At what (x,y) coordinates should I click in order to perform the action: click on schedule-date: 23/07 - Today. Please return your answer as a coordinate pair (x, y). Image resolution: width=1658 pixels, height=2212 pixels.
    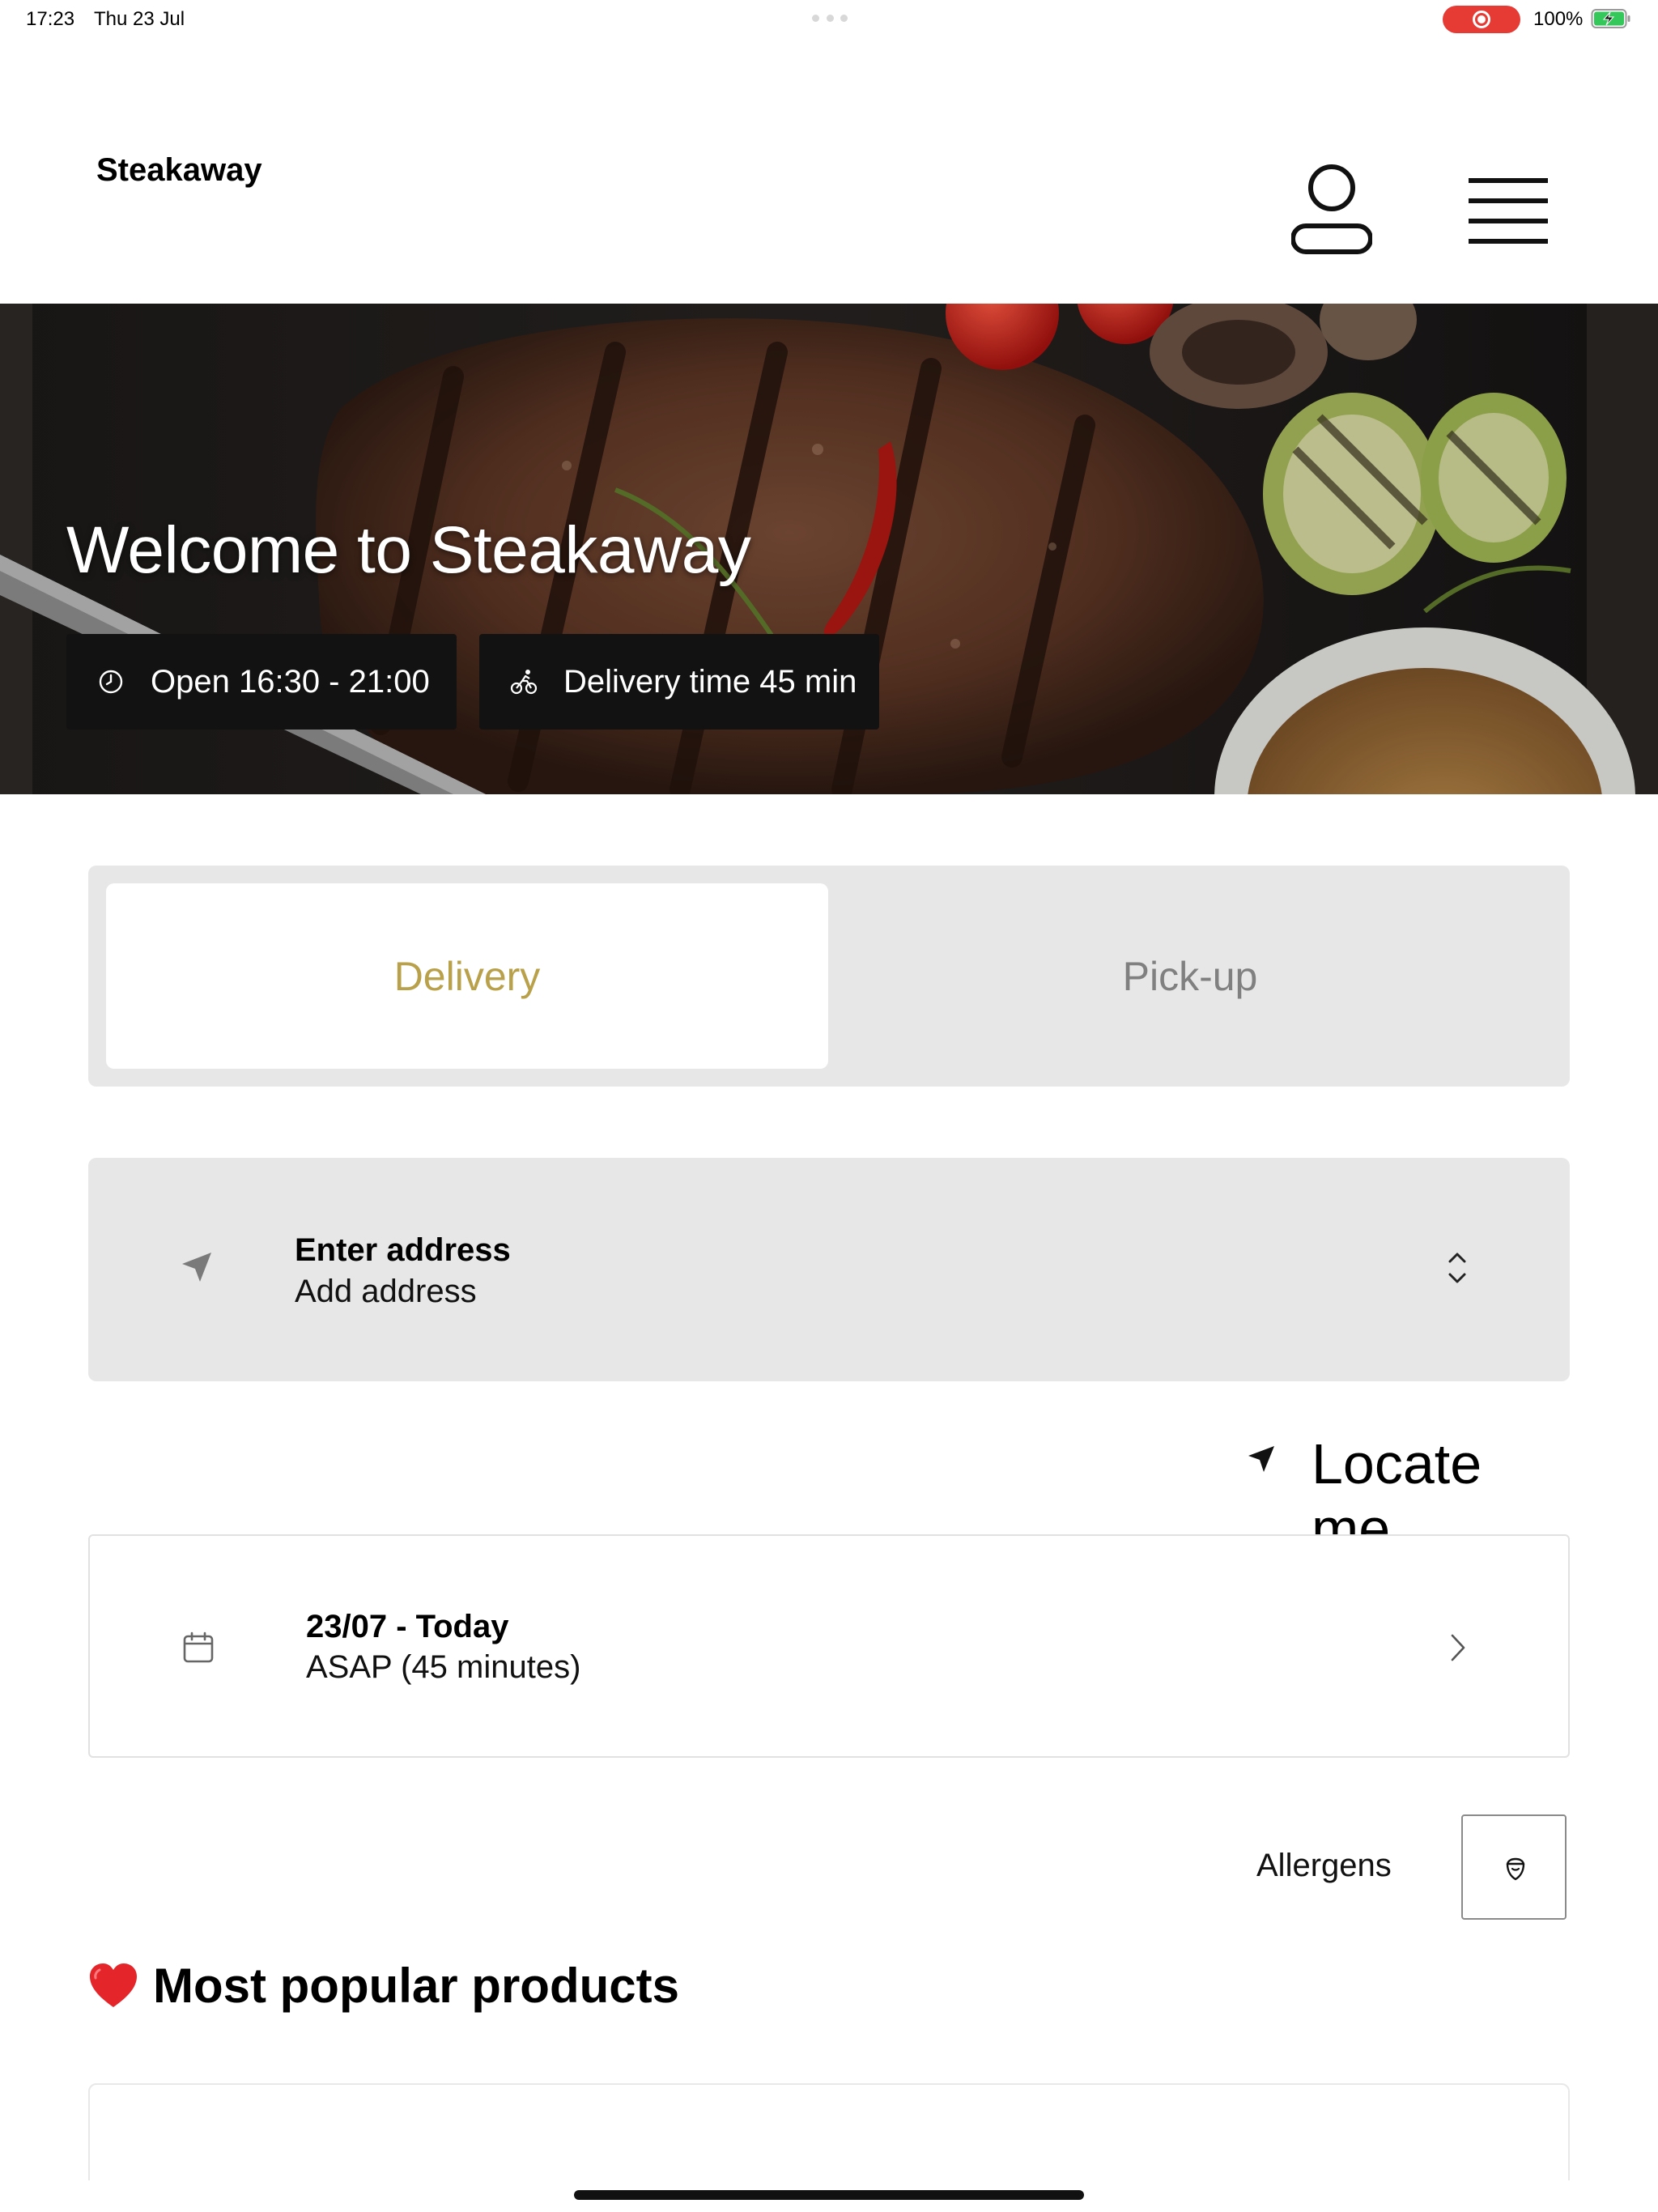
    Looking at the image, I should click on (407, 1627).